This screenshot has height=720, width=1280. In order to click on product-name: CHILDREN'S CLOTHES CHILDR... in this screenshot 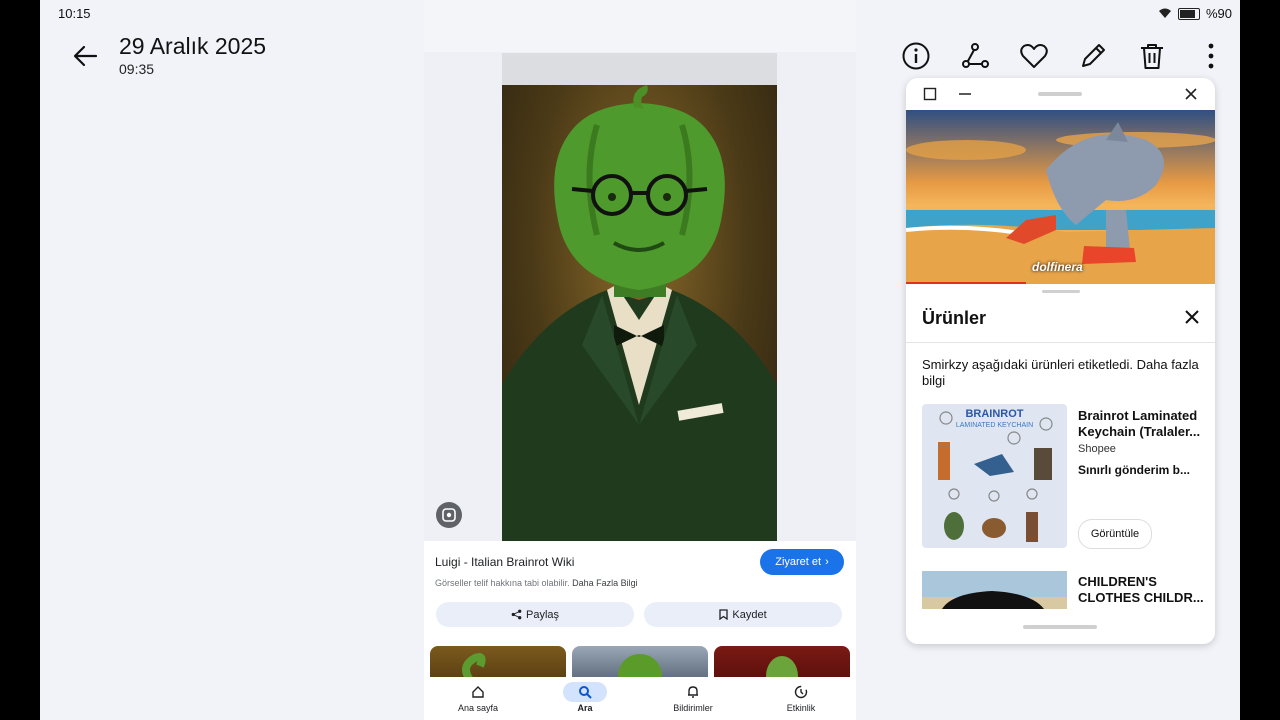, I will do `click(1142, 590)`.